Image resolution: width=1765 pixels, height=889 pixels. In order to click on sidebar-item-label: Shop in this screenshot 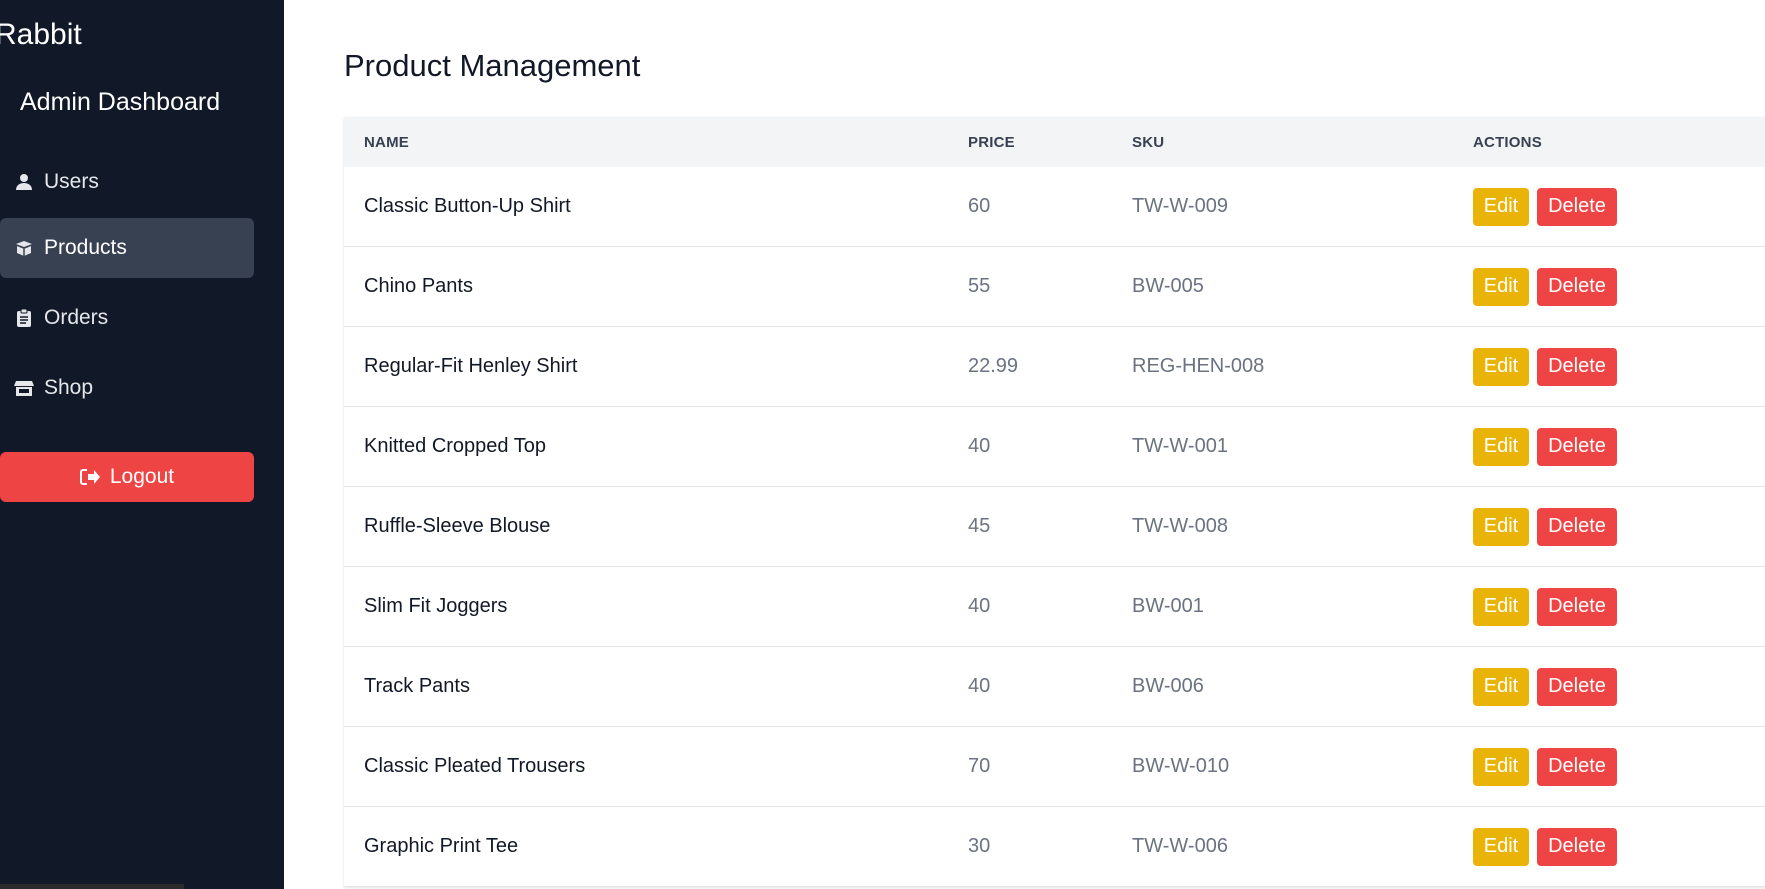, I will do `click(69, 387)`.